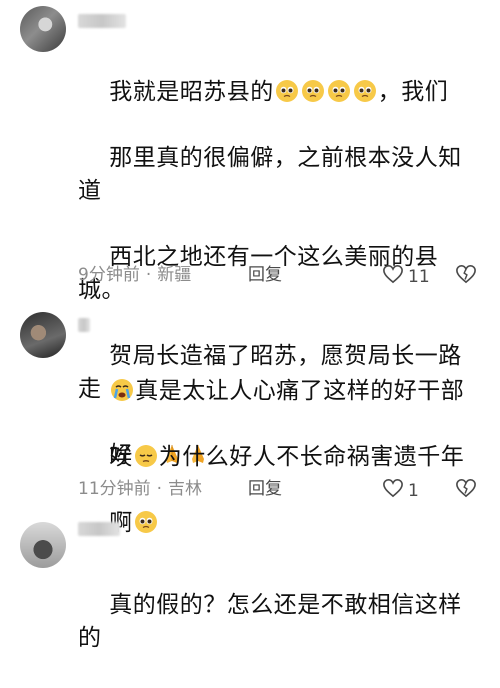 The width and height of the screenshot is (500, 688). I want to click on comment-text-line: 真是太让人心痛了这样的好干部, so click(300, 391).